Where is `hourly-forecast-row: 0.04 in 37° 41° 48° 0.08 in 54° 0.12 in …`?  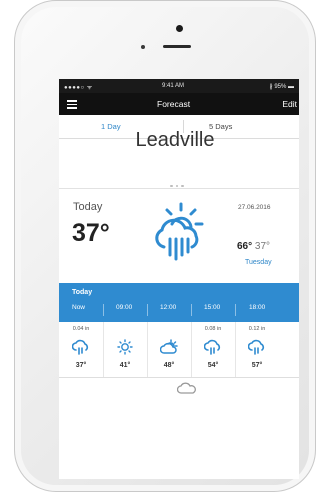
hourly-forecast-row: 0.04 in 37° 41° 48° 0.08 in 54° 0.12 in … is located at coordinates (179, 350).